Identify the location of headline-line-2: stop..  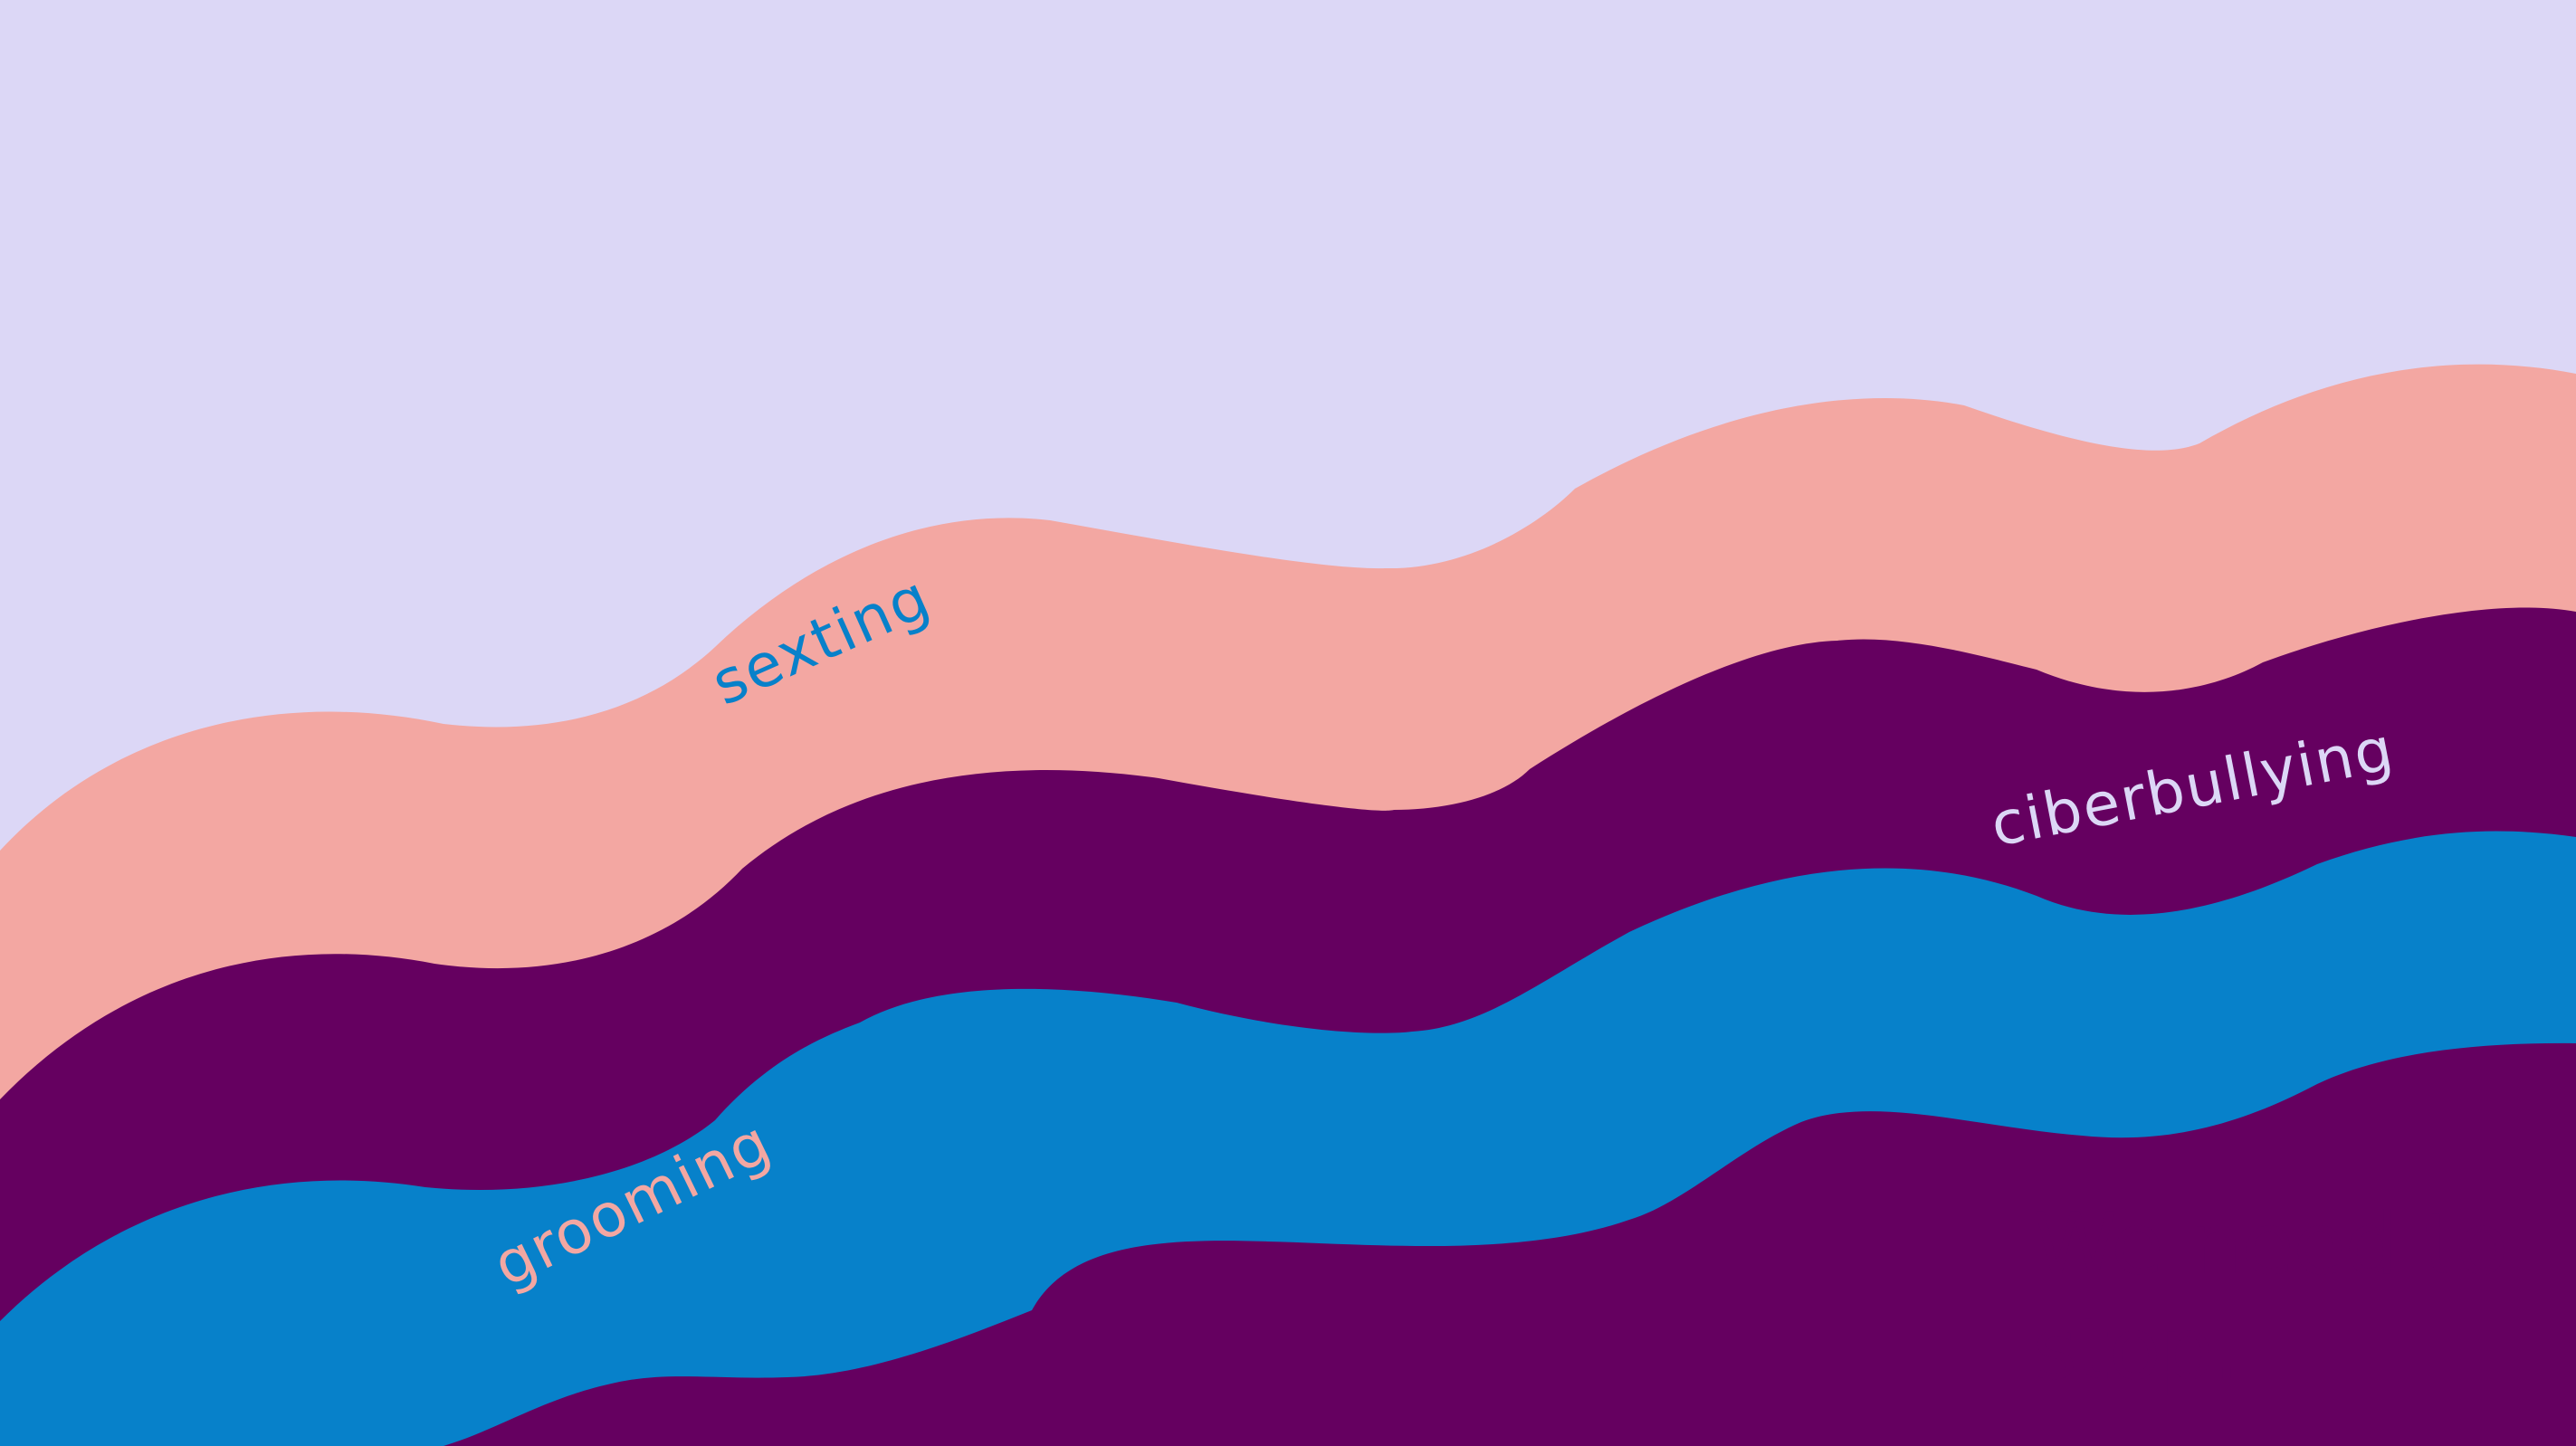
(2137, 1349).